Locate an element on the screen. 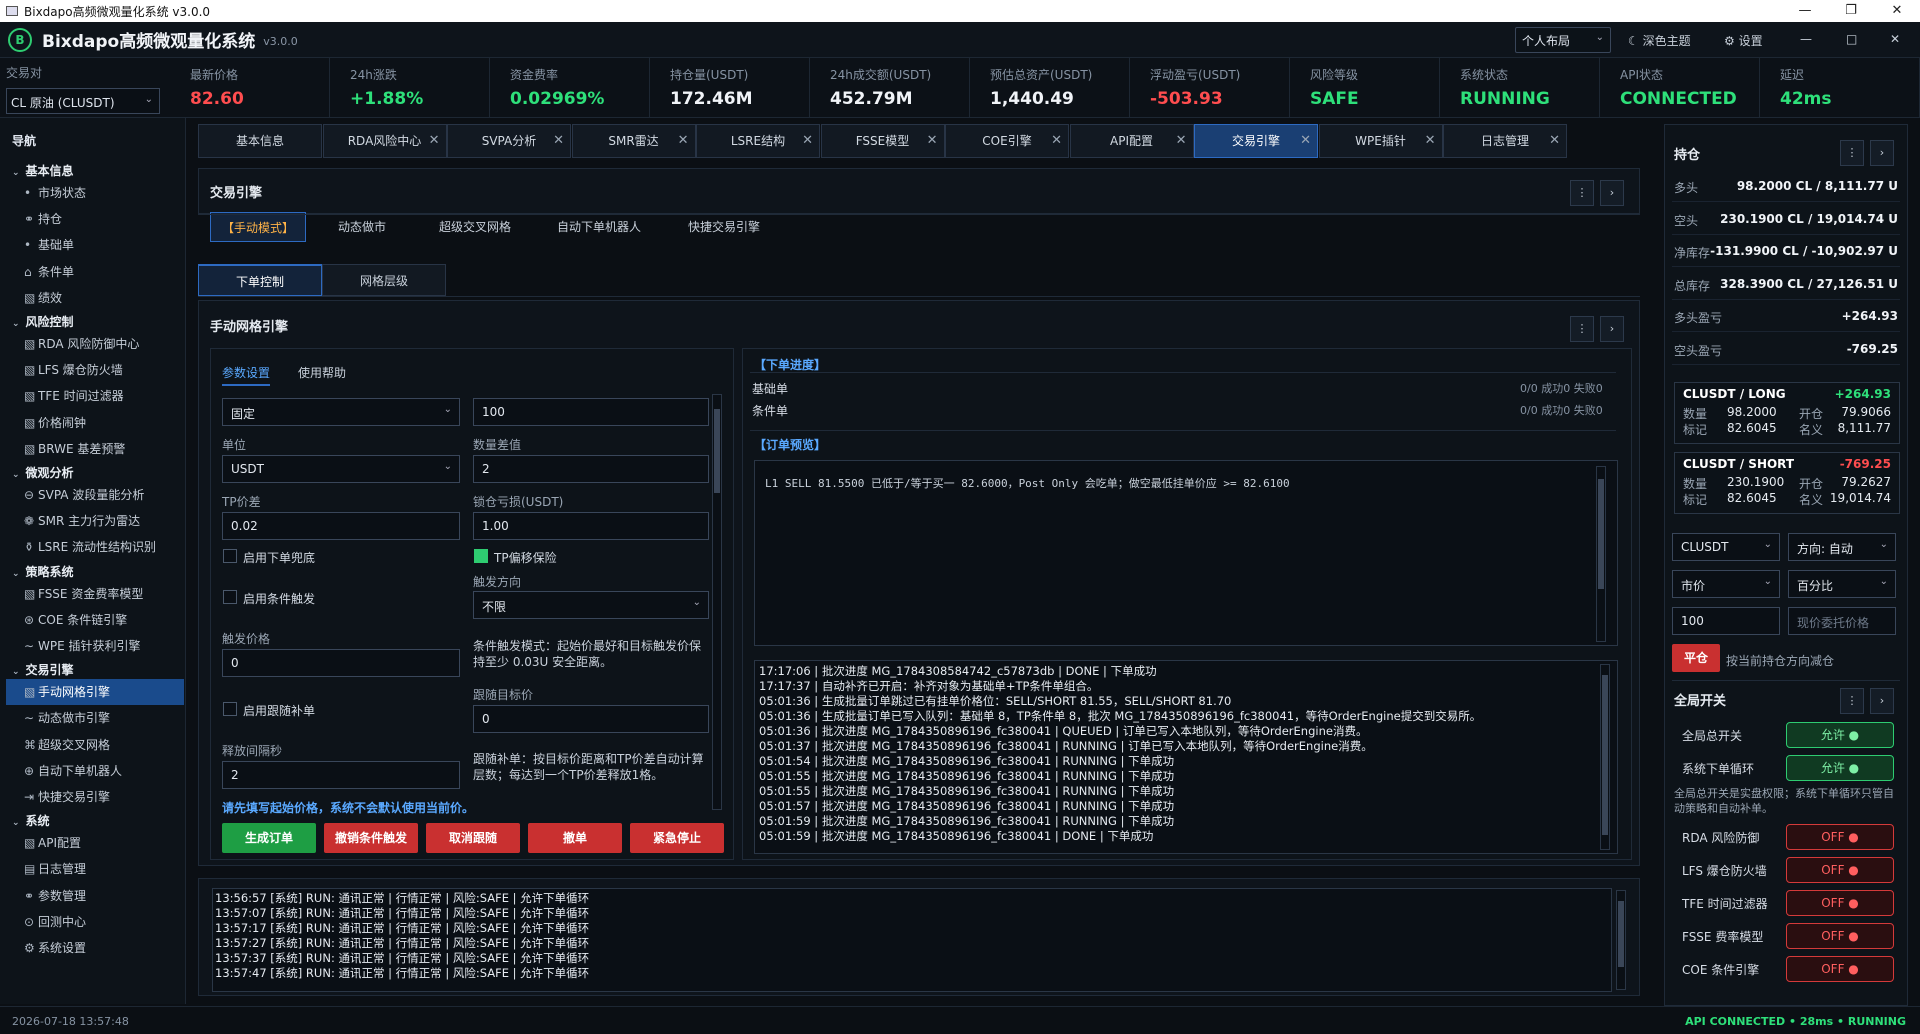  release-interval-input: 2 is located at coordinates (341, 775).